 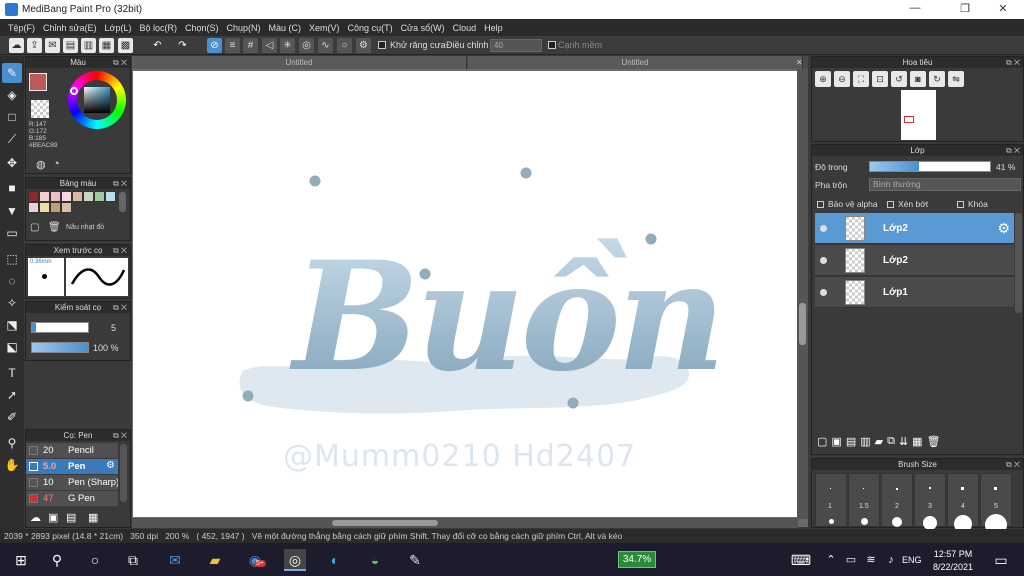 What do you see at coordinates (12, 373) in the screenshot?
I see `text-tool-icon: T` at bounding box center [12, 373].